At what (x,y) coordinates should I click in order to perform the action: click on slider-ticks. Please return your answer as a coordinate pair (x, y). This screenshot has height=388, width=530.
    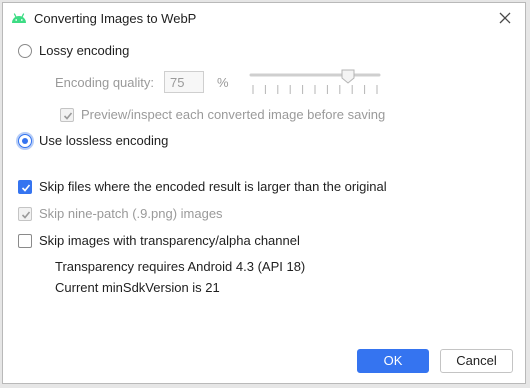
    Looking at the image, I should click on (315, 89).